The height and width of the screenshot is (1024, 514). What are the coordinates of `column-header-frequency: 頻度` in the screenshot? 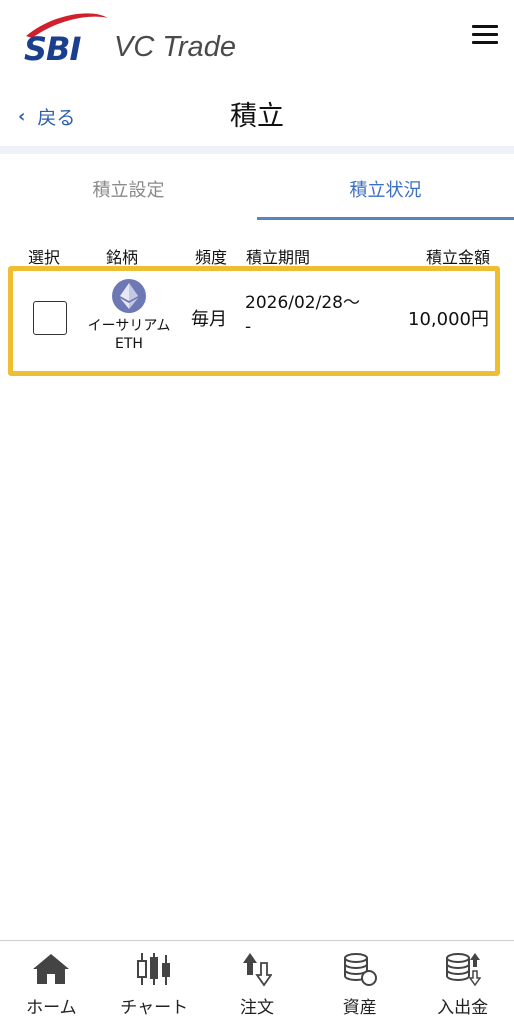 It's located at (211, 257).